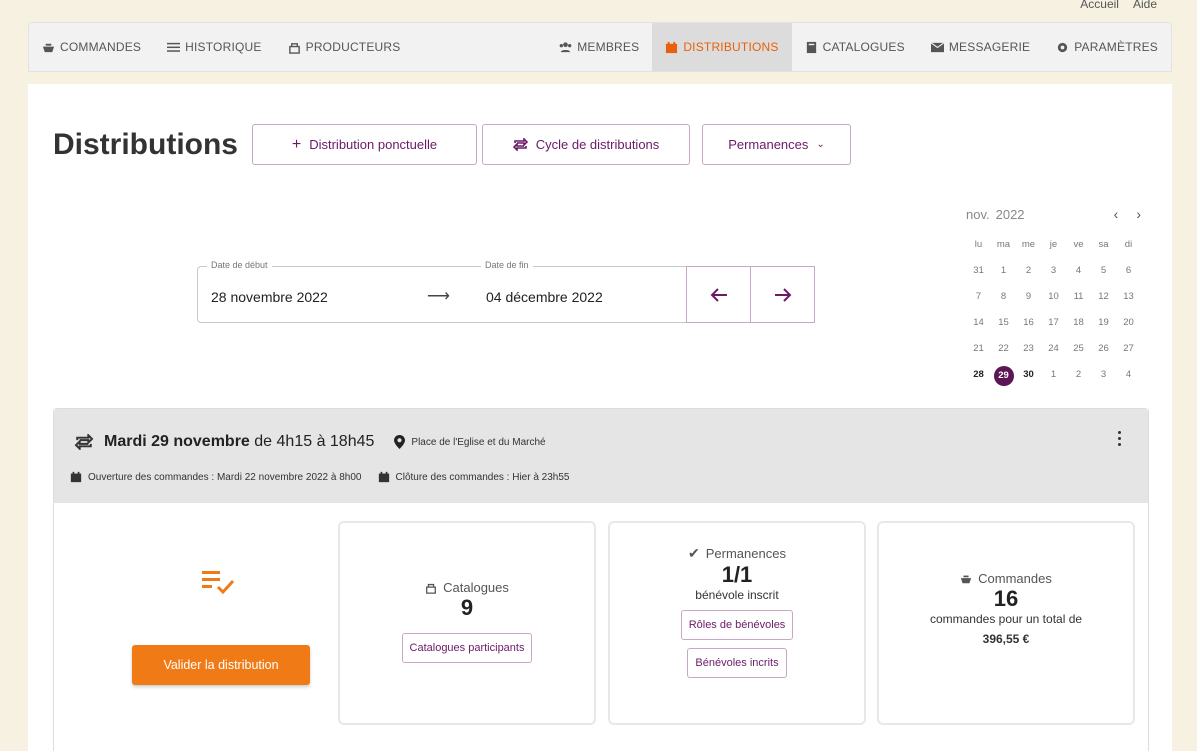  I want to click on calendar-day: 8, so click(1003, 297).